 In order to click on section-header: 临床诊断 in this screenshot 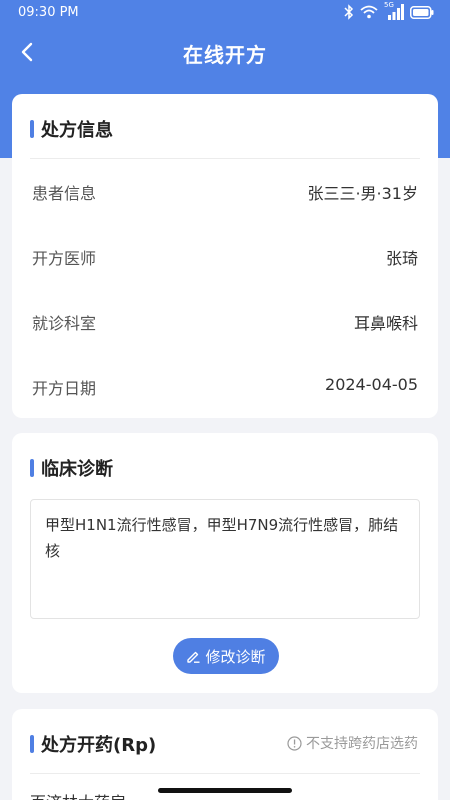, I will do `click(71, 468)`.